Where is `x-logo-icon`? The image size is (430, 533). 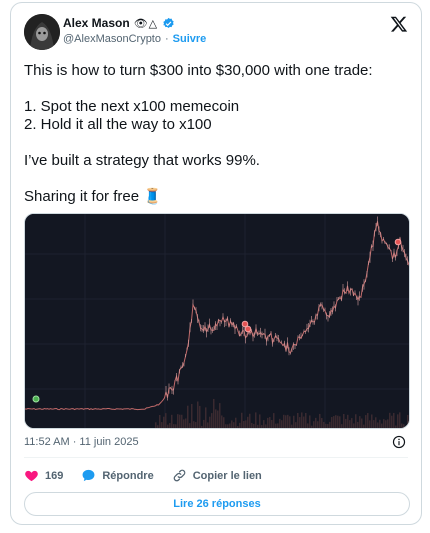 x-logo-icon is located at coordinates (399, 24).